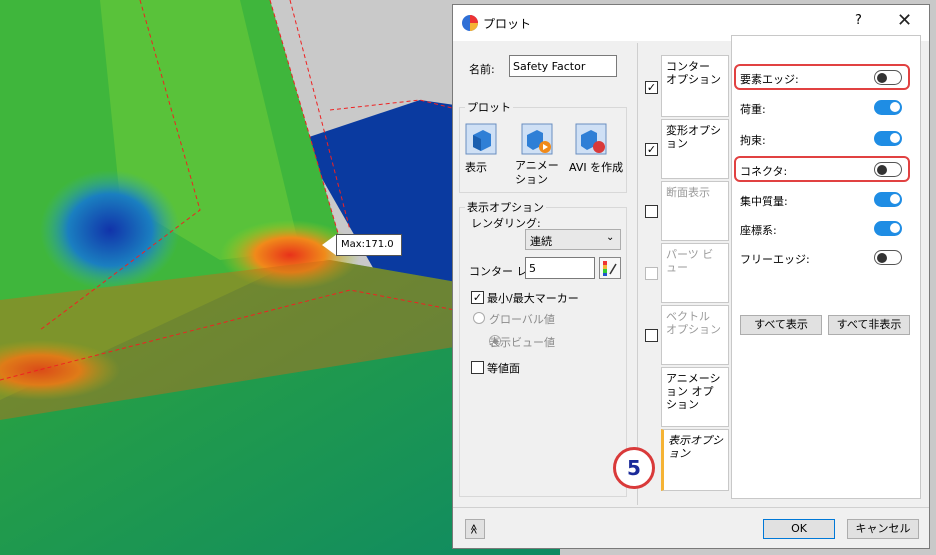 Image resolution: width=936 pixels, height=555 pixels. What do you see at coordinates (329, 245) in the screenshot?
I see `max-marker-arrow` at bounding box center [329, 245].